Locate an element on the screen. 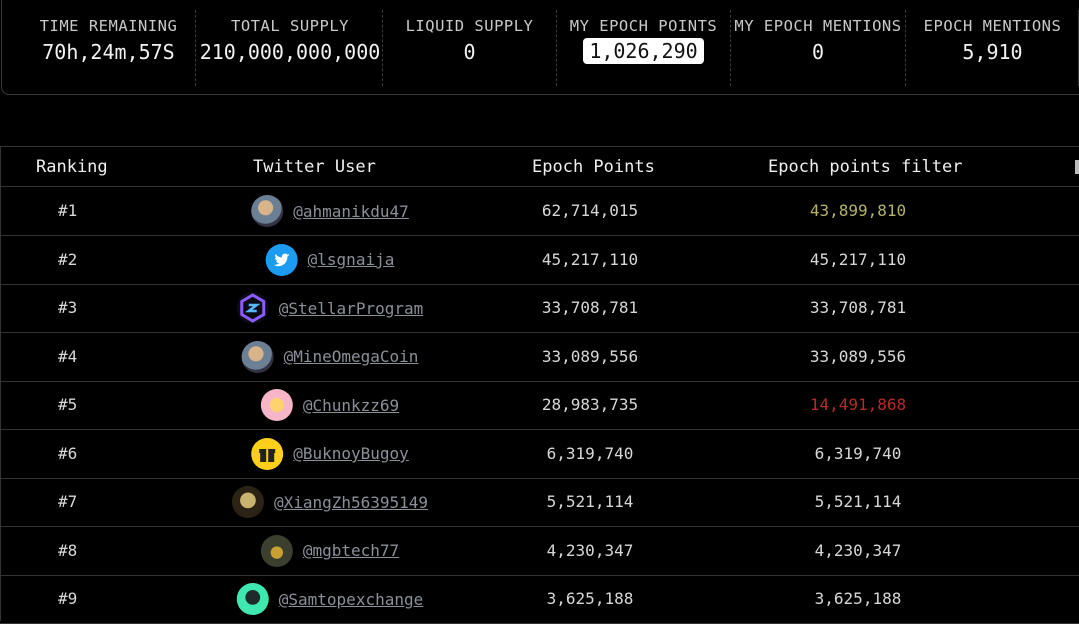 The image size is (1079, 624). twitter-user-cell: @mgbtech77 is located at coordinates (310, 550).